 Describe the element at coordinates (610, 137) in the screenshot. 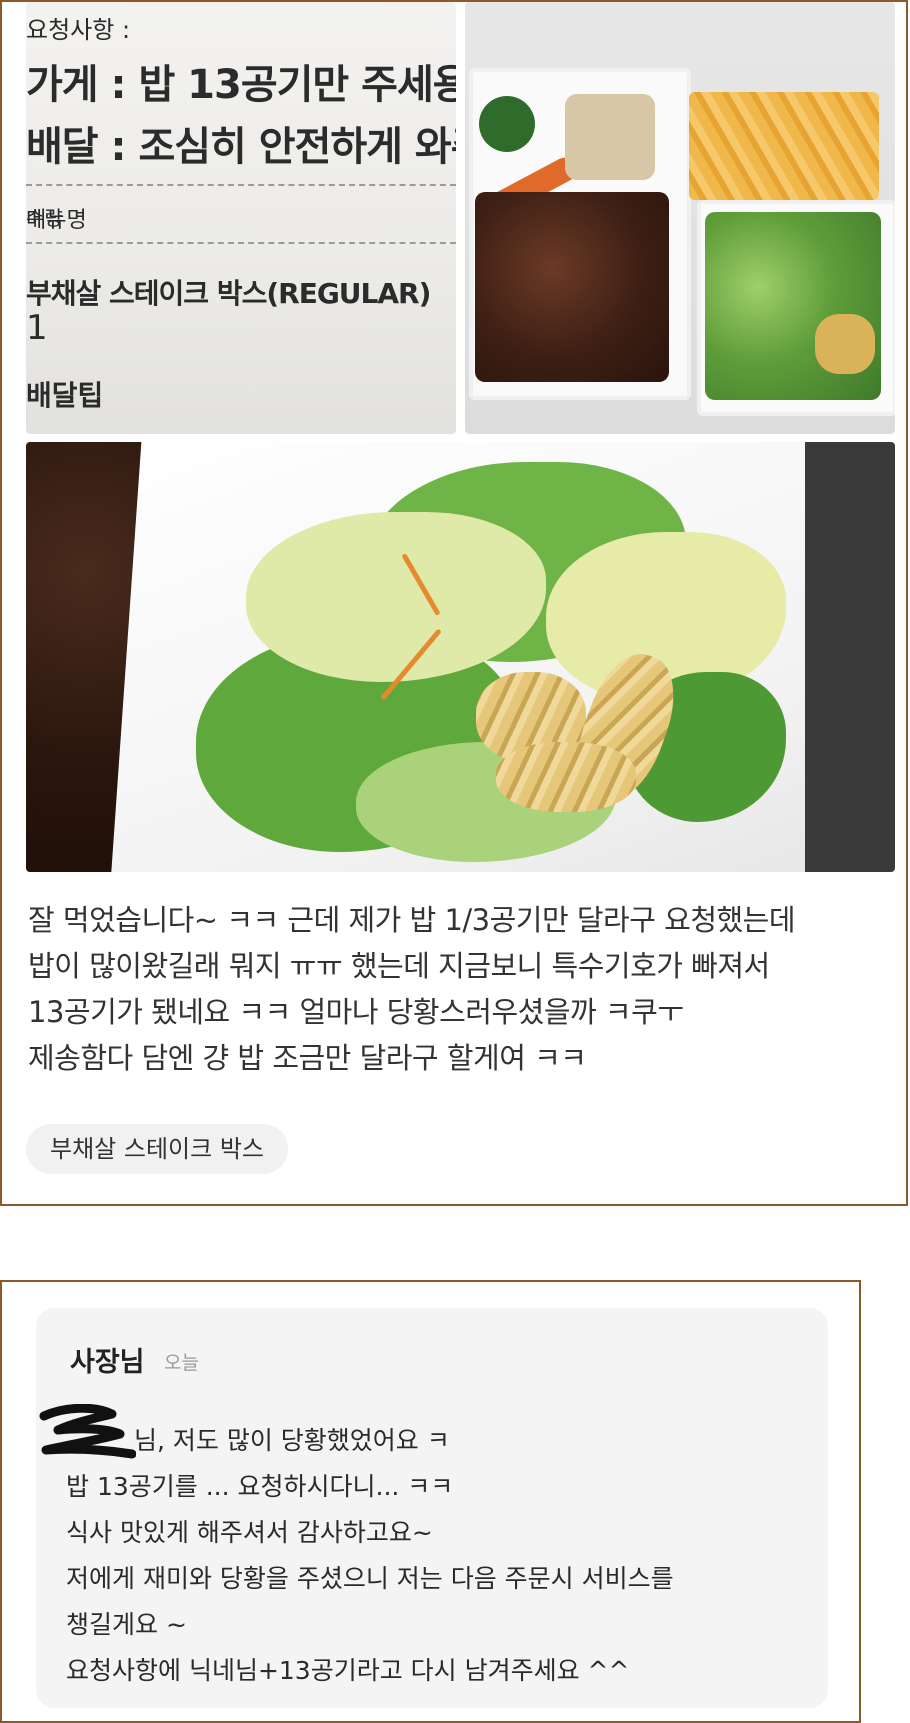

I see `roasted-vegetables` at that location.